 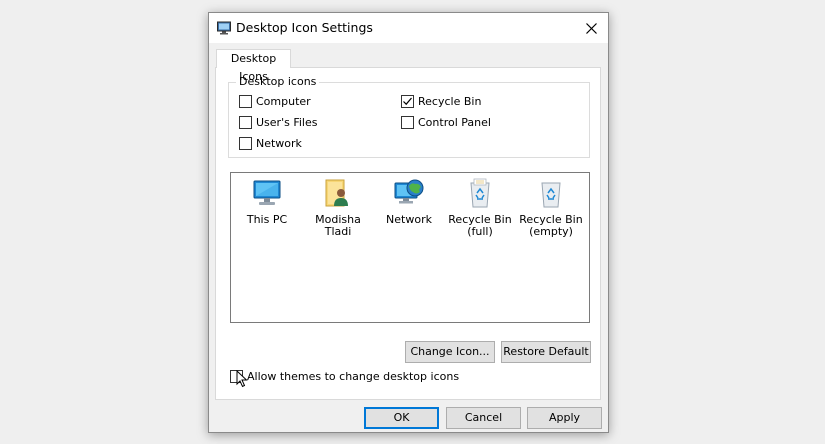 I want to click on mouse-pointer-icon, so click(x=242, y=379).